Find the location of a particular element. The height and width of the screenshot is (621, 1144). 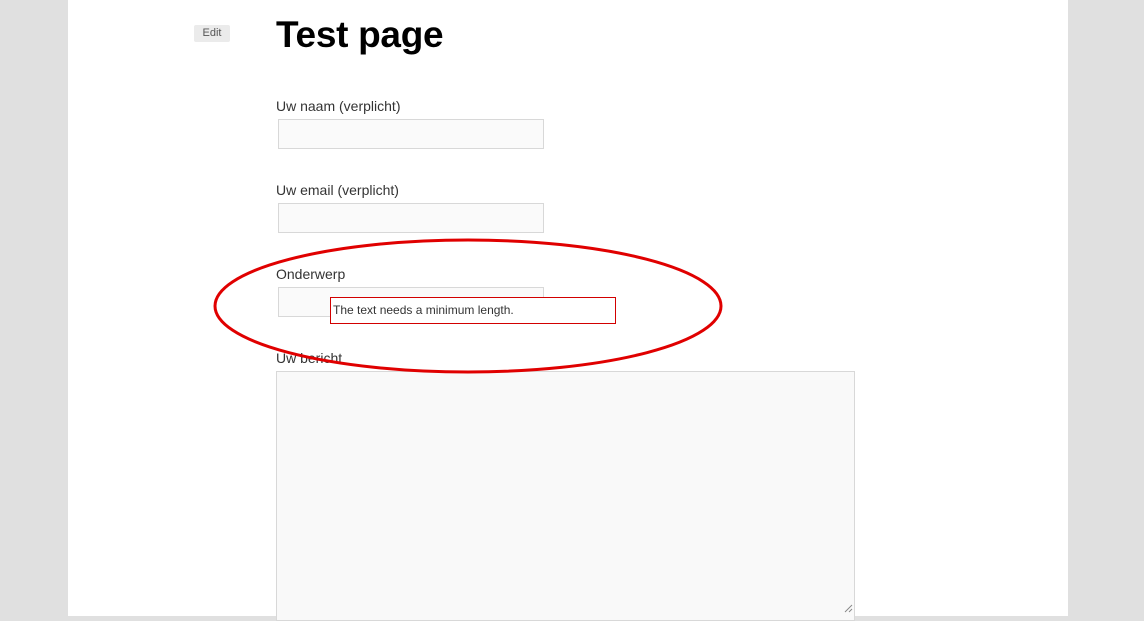

edit-link: Edit is located at coordinates (212, 33).